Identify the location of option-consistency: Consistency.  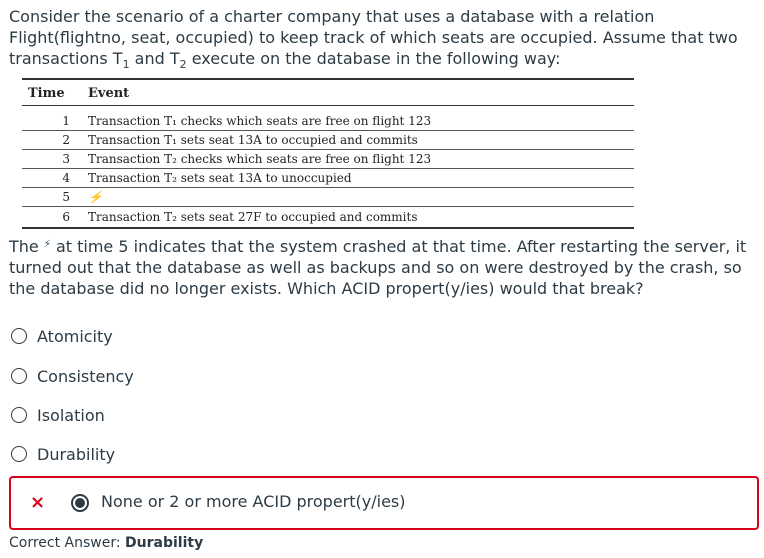
(72, 376).